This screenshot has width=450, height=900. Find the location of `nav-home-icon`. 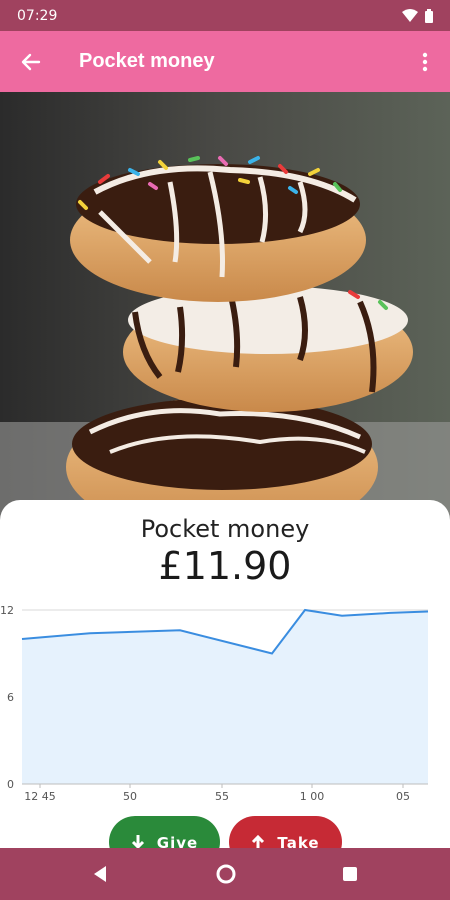

nav-home-icon is located at coordinates (226, 874).